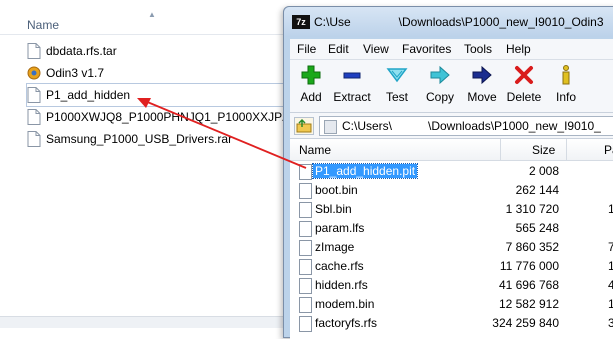  I want to click on add-button-label: Add, so click(311, 97).